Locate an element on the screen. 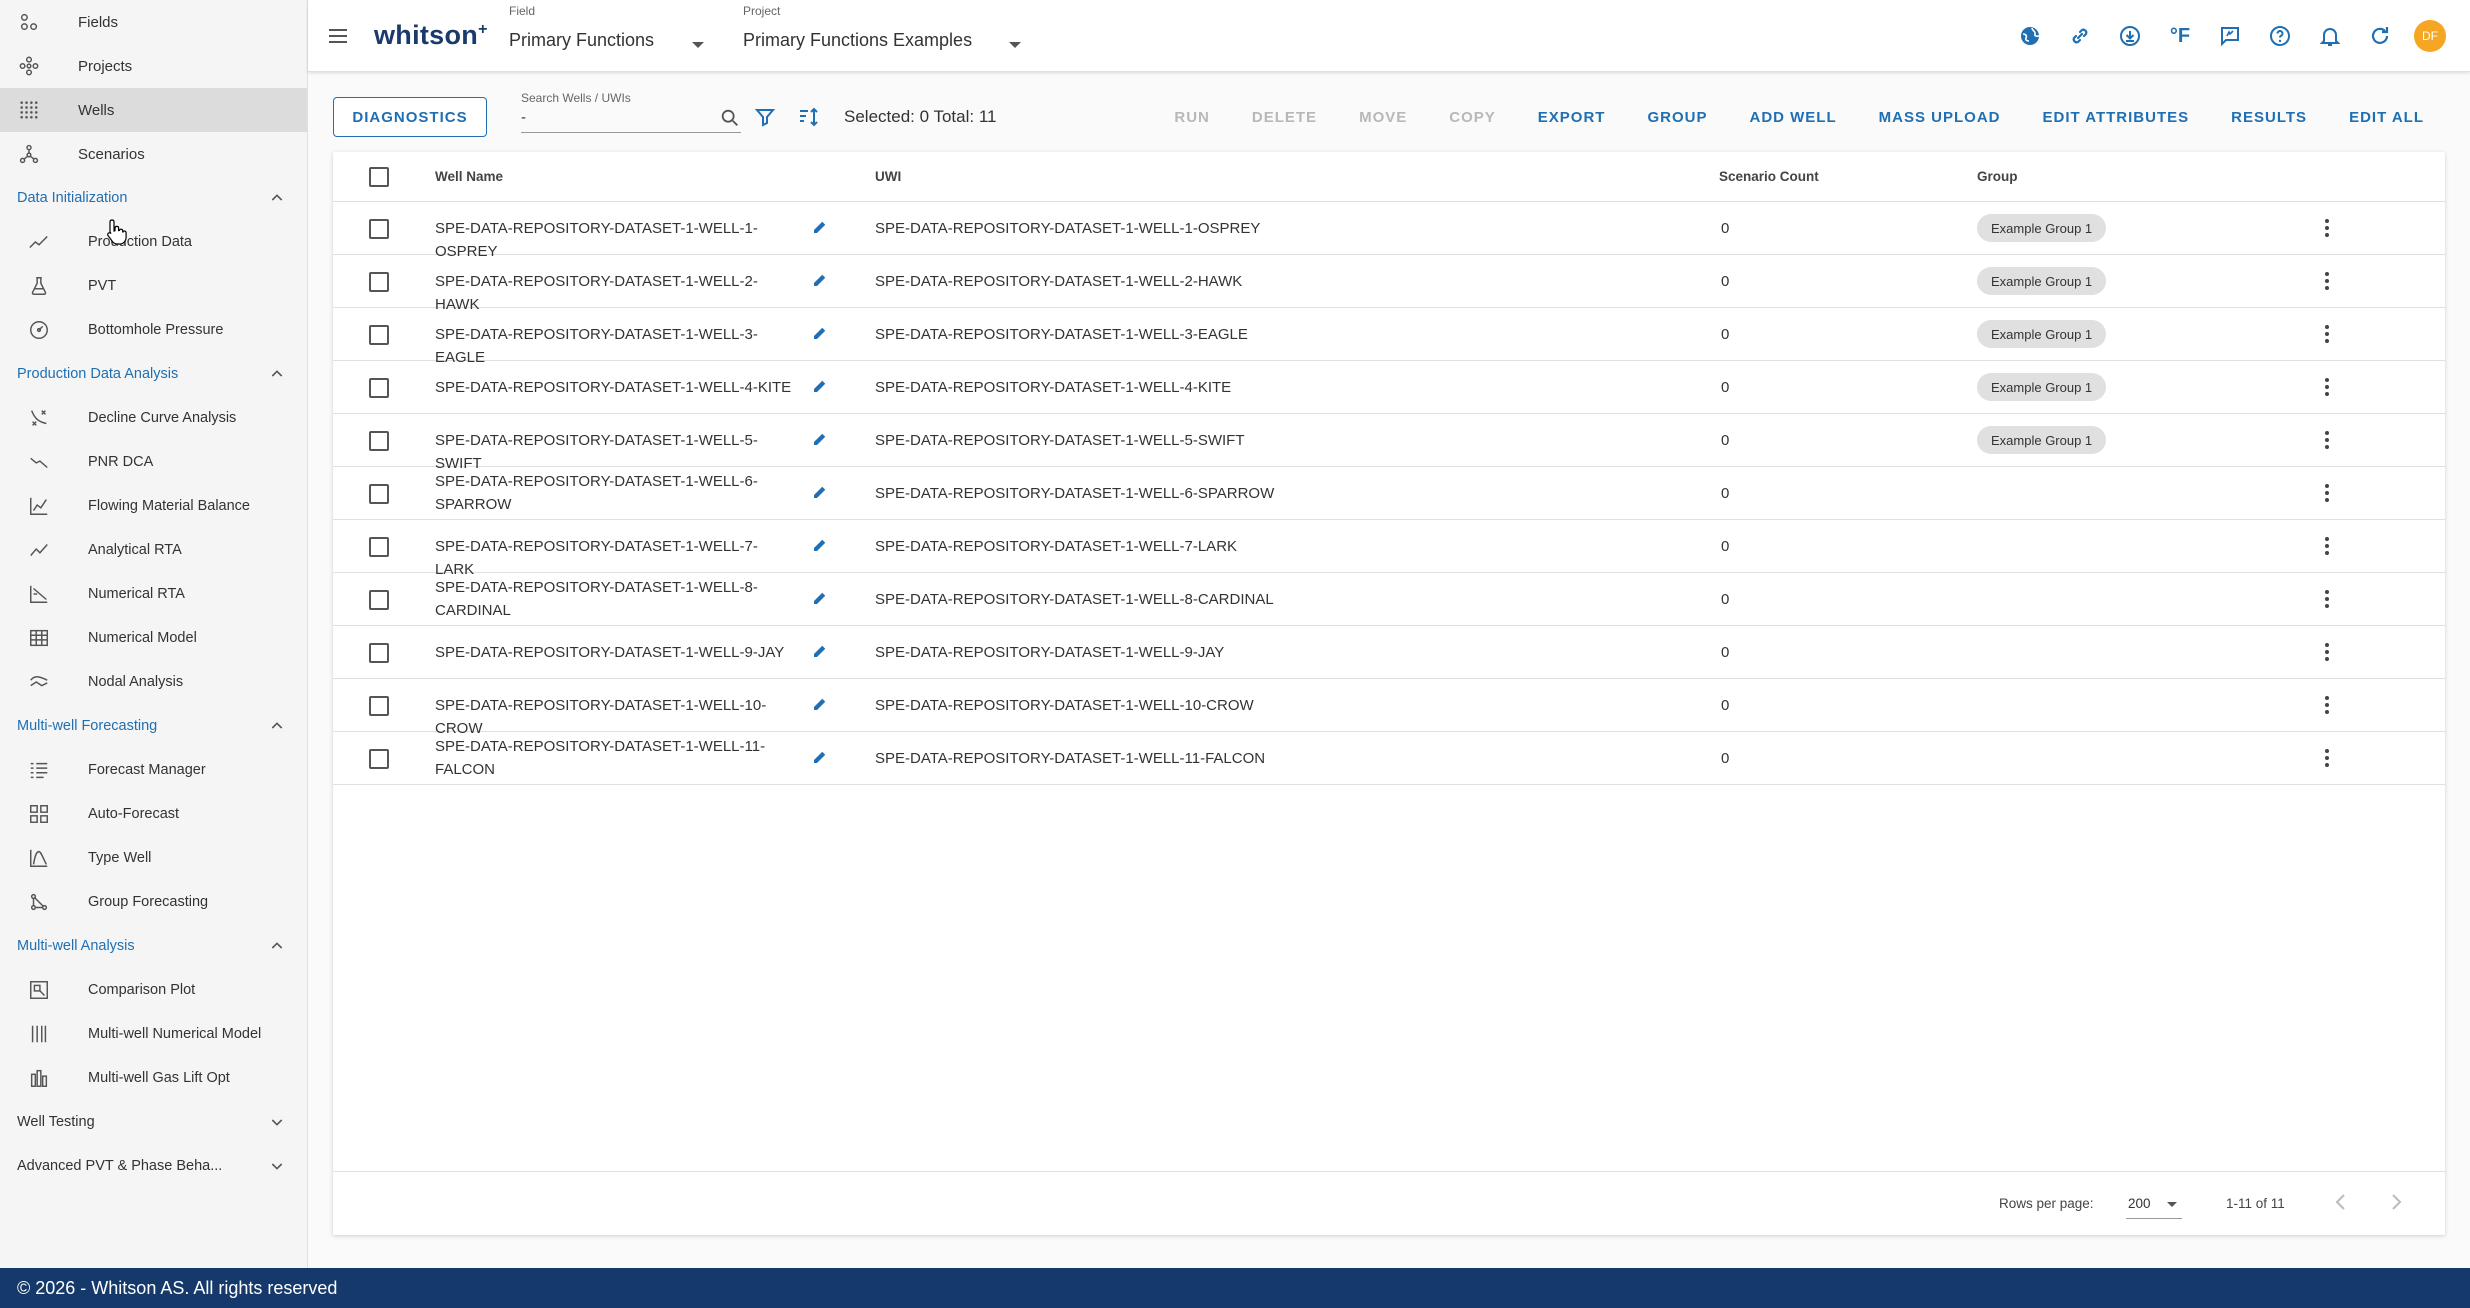 The height and width of the screenshot is (1308, 2470). sidebar-item-group-forecasting: Group Forecasting is located at coordinates (153, 902).